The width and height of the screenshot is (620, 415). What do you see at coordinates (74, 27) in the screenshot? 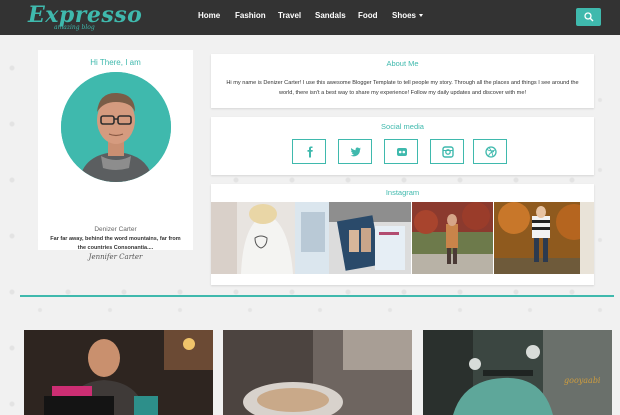
I see `site-tagline: amazing blog` at bounding box center [74, 27].